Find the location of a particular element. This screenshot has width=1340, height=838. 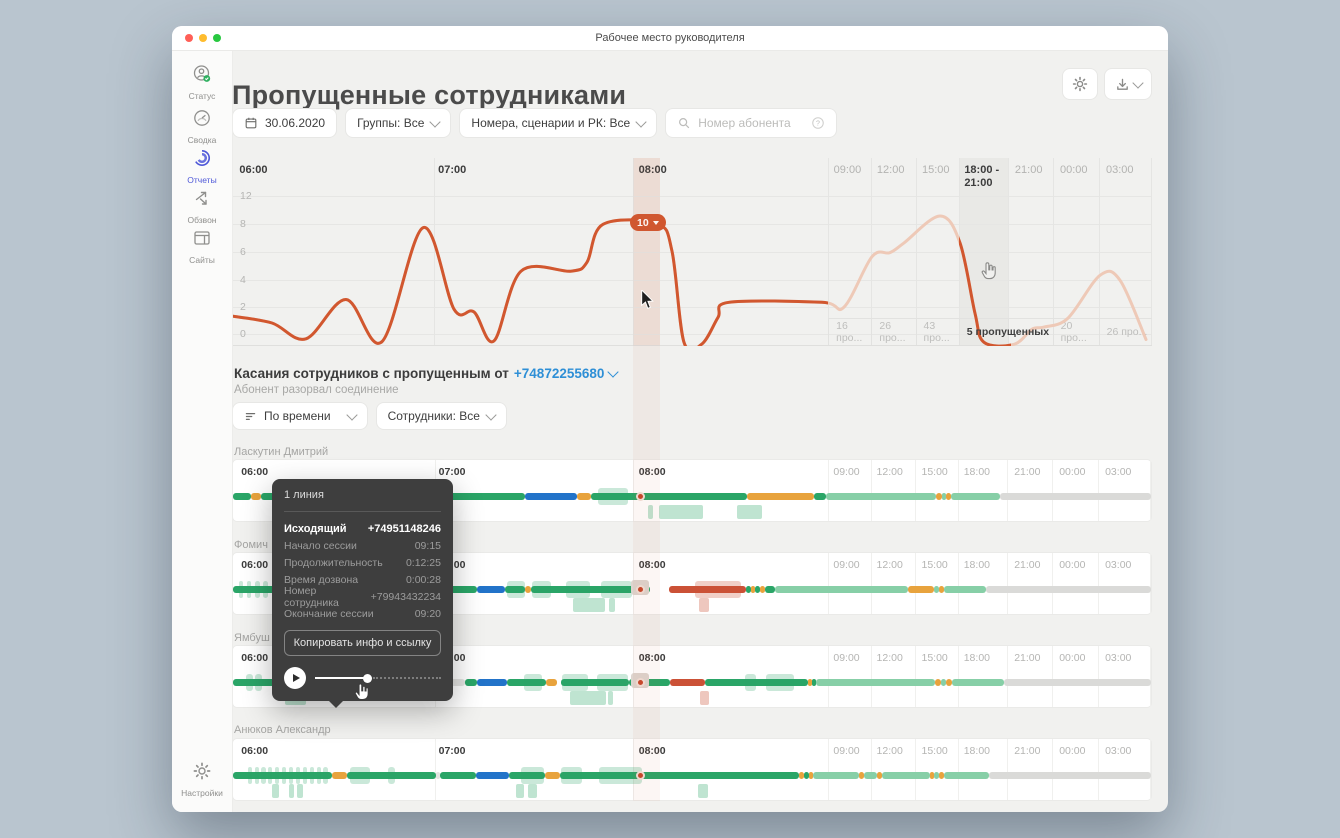

chevron-down-icon is located at coordinates (613, 372).